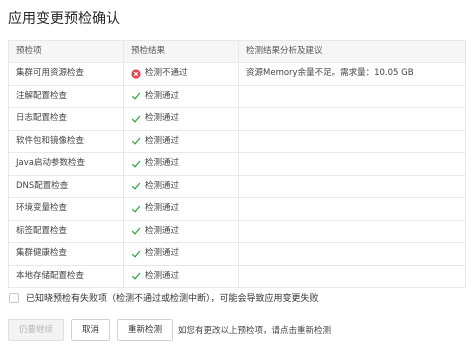  What do you see at coordinates (66, 141) in the screenshot?
I see `precheck-item-name: 软件包和镜像检查` at bounding box center [66, 141].